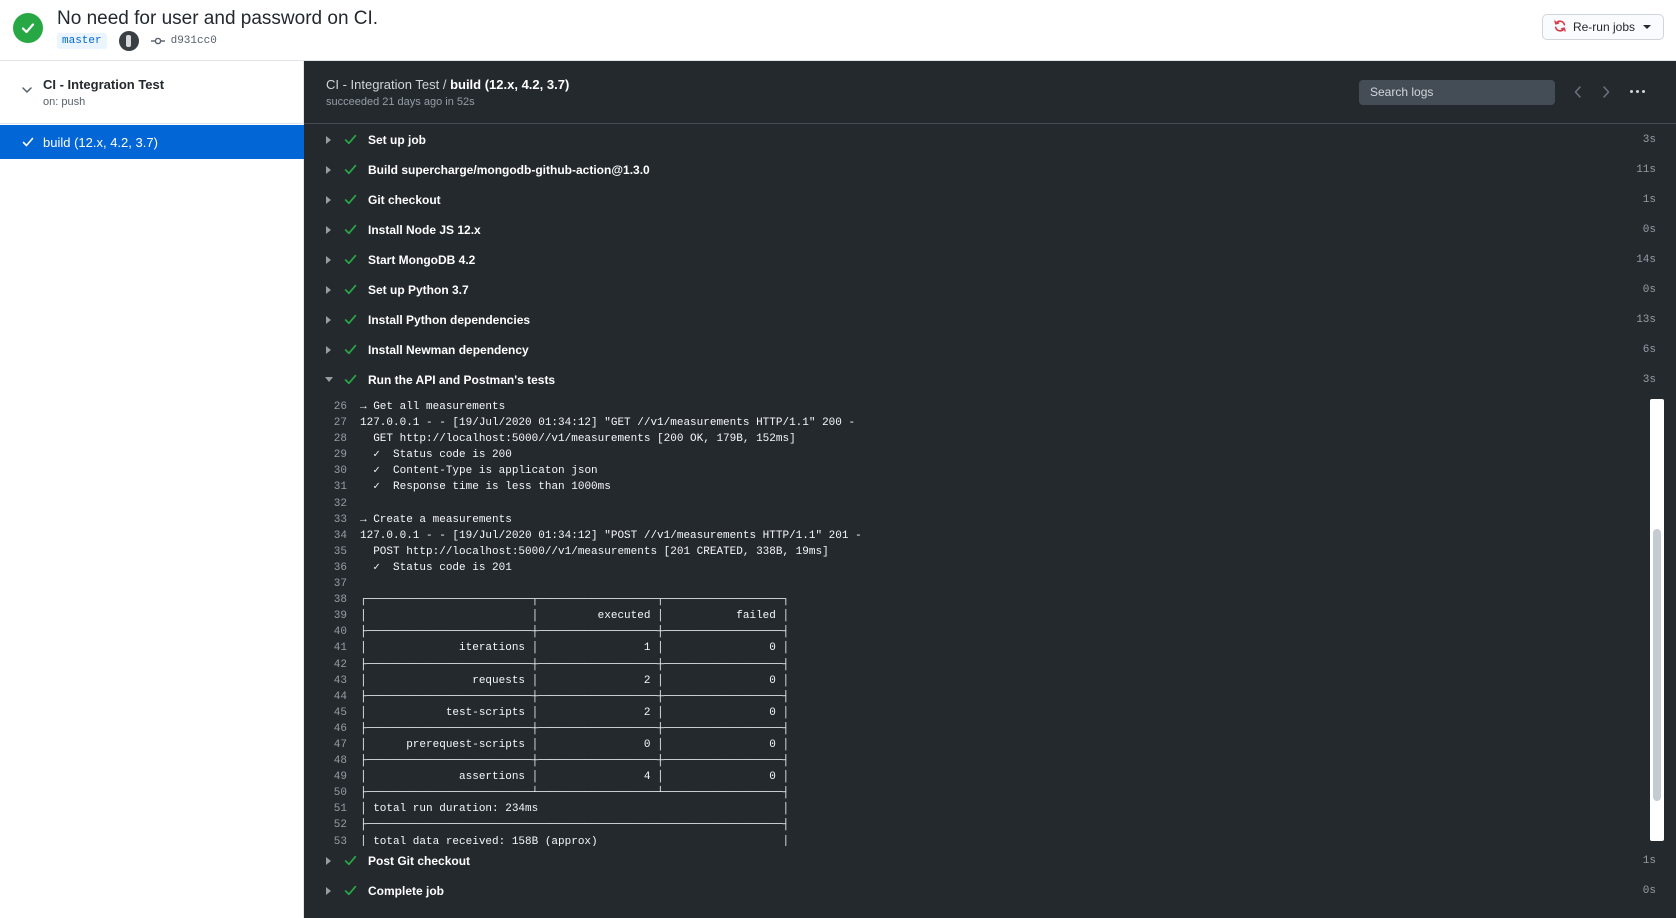  I want to click on line-number: 49, so click(332, 777).